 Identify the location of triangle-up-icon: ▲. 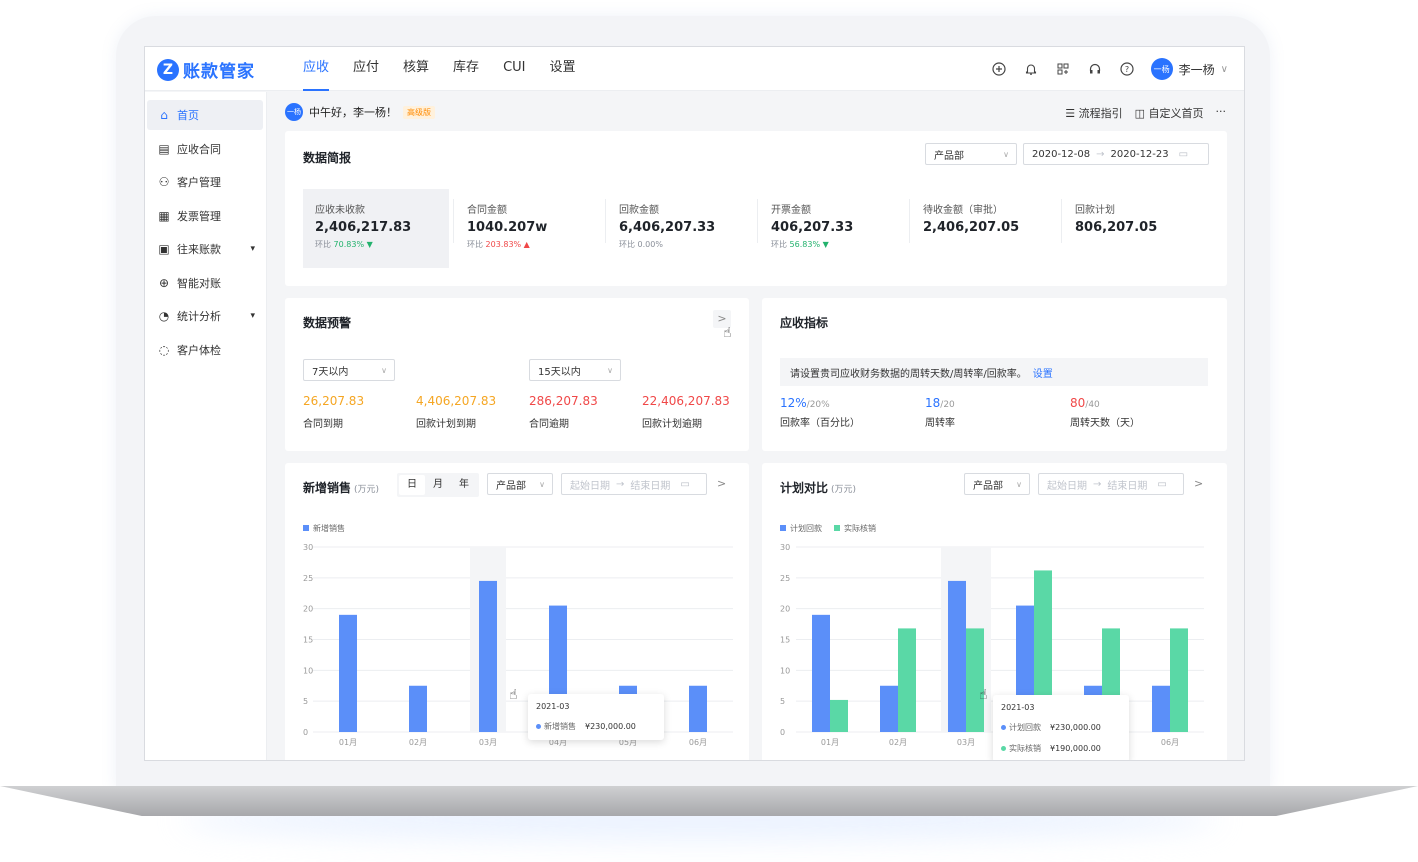
(525, 244).